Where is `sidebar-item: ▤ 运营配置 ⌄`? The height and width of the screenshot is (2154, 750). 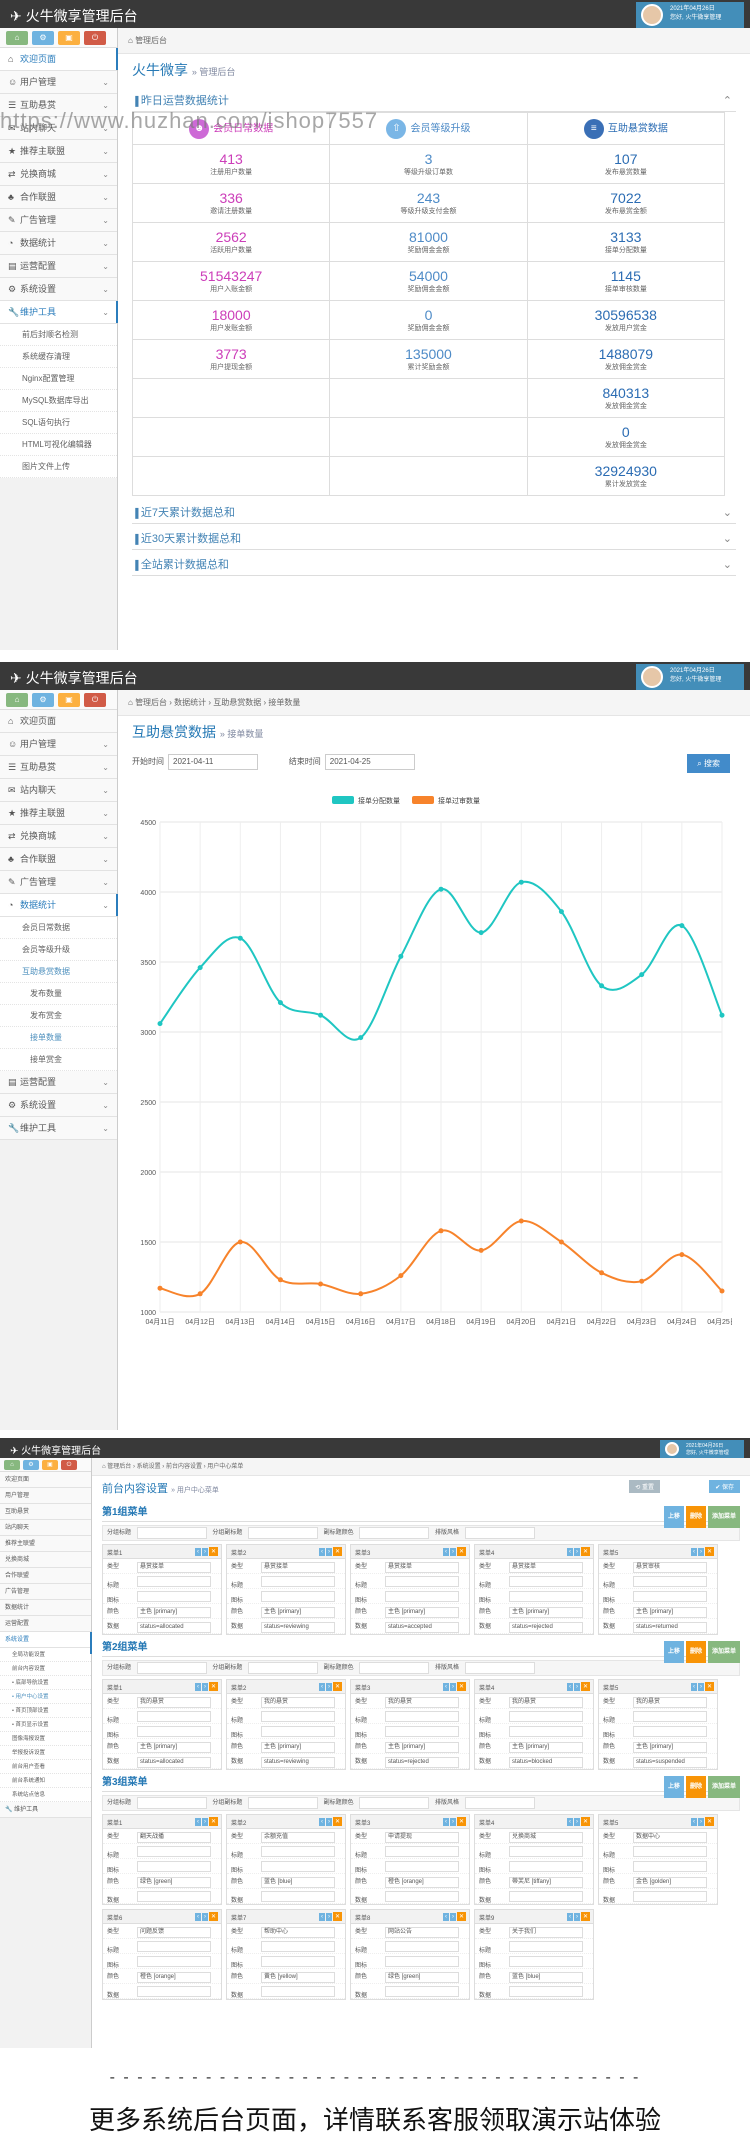
sidebar-item: ▤ 运营配置 ⌄ is located at coordinates (58, 266).